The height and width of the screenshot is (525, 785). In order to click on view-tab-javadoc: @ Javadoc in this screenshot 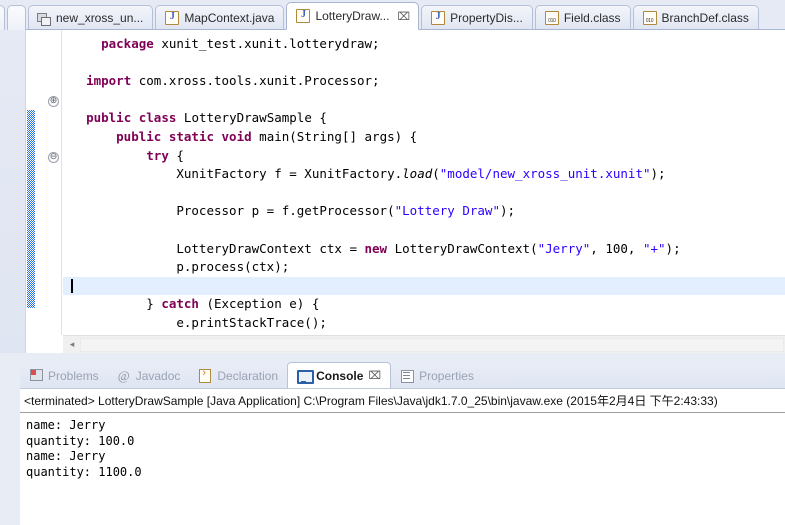, I will do `click(149, 376)`.